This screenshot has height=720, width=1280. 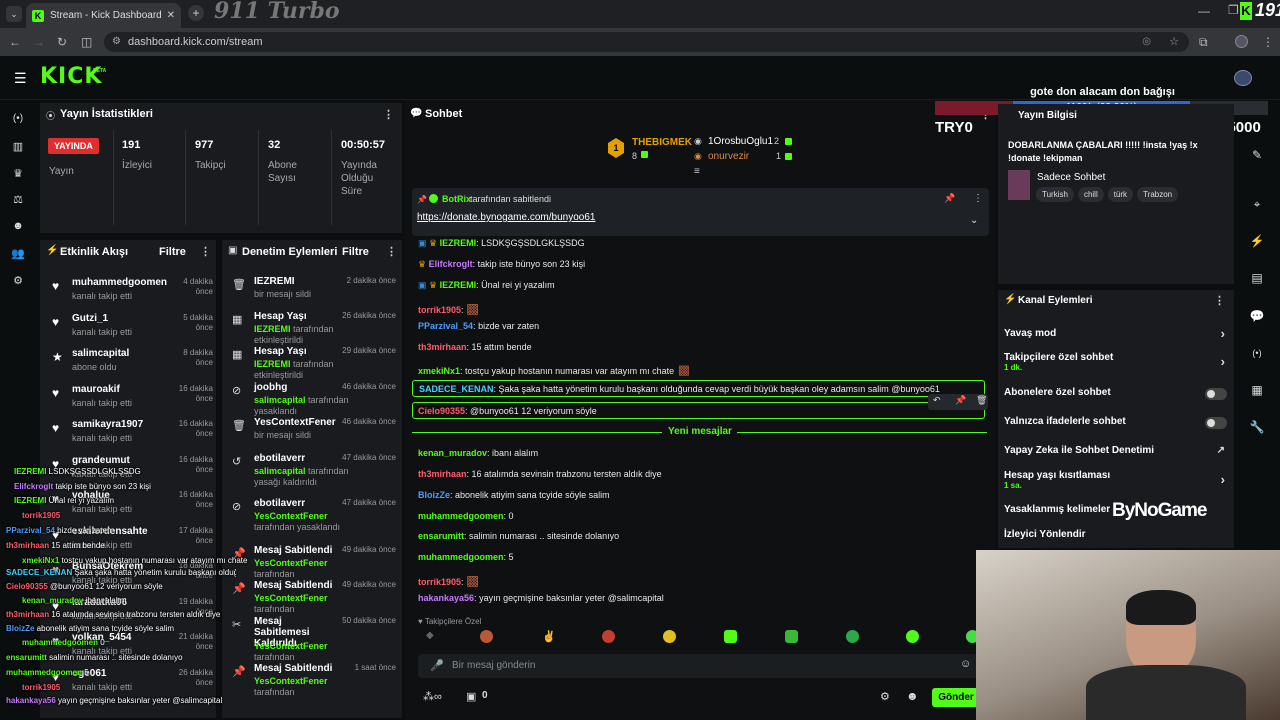 What do you see at coordinates (18, 280) in the screenshot?
I see `settings-gear-icon: ⚙` at bounding box center [18, 280].